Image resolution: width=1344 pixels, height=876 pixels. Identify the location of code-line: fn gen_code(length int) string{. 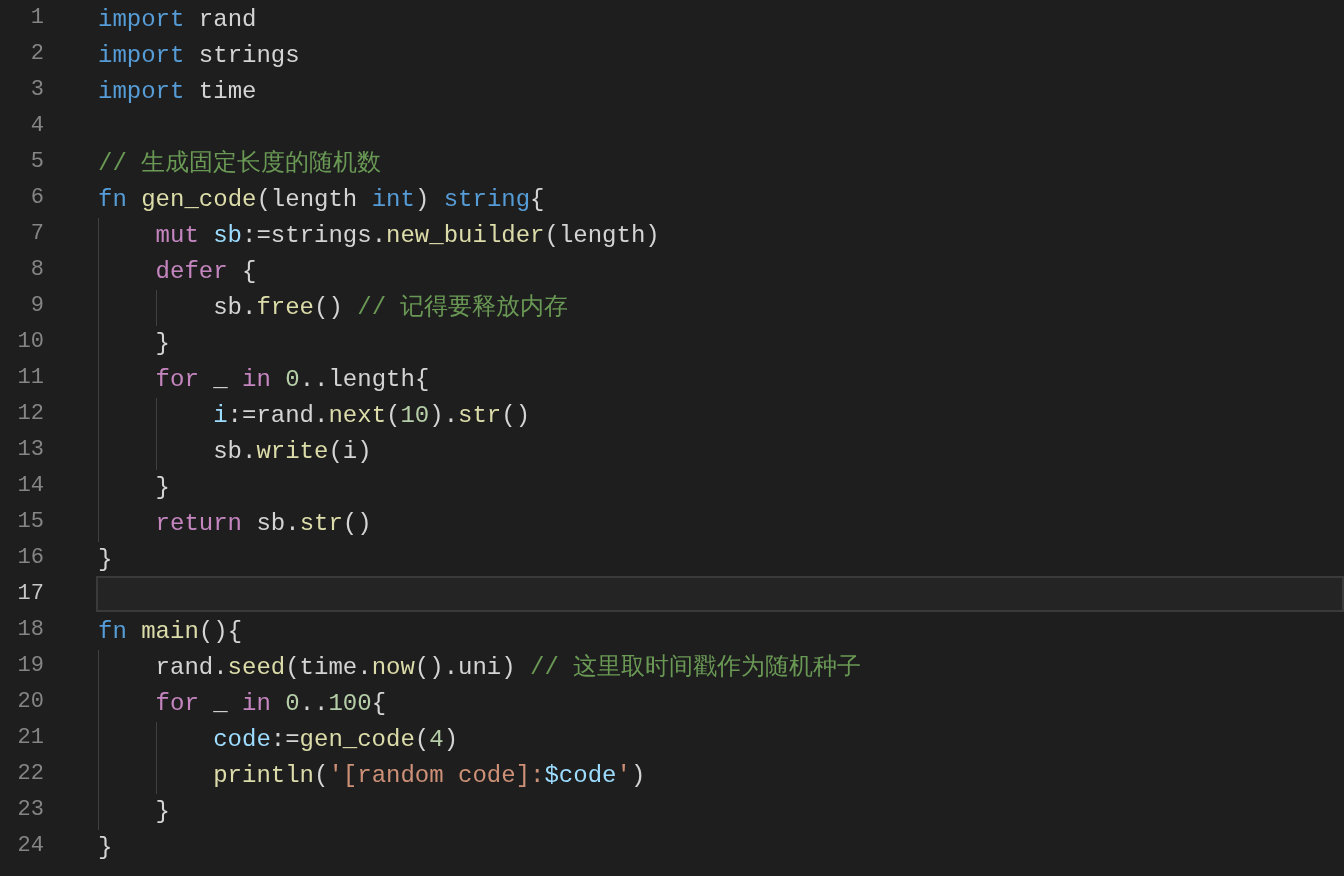
(321, 199).